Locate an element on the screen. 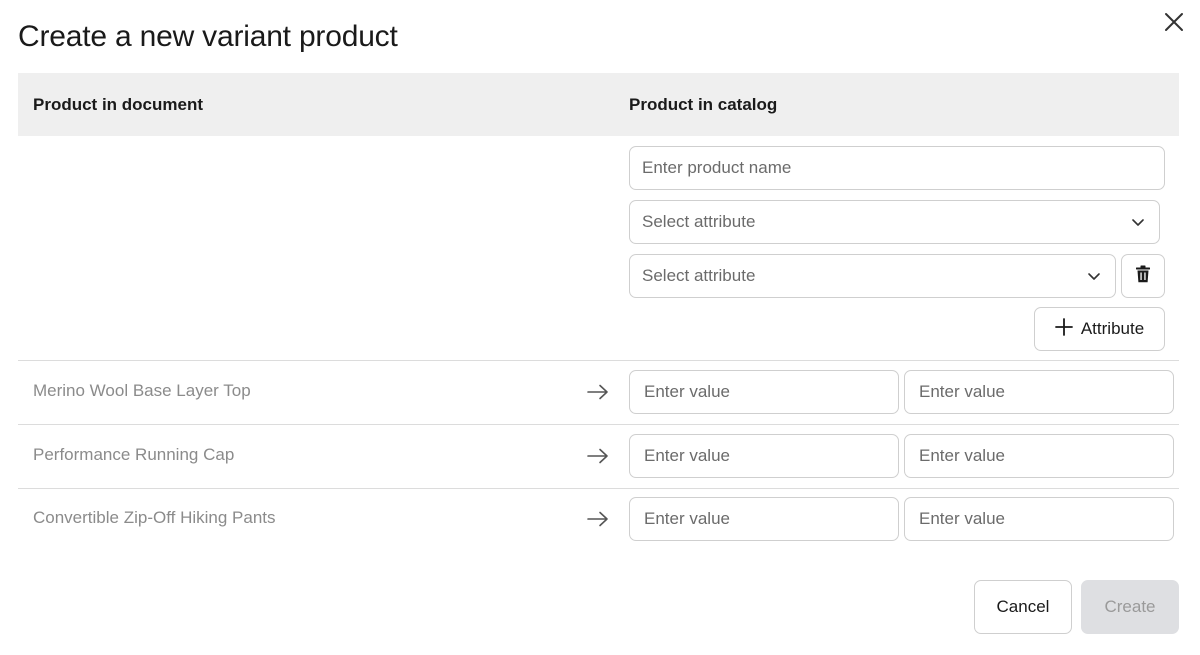 This screenshot has height=655, width=1200. add-attribute-label: Attribute is located at coordinates (1112, 328).